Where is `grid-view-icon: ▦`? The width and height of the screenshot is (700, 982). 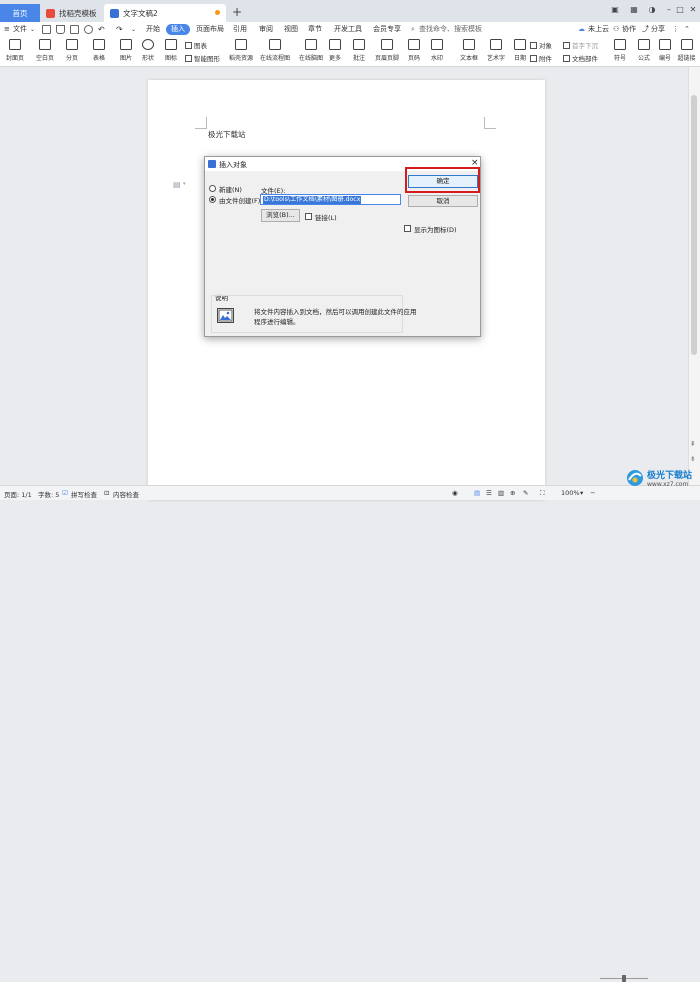 grid-view-icon: ▦ is located at coordinates (634, 10).